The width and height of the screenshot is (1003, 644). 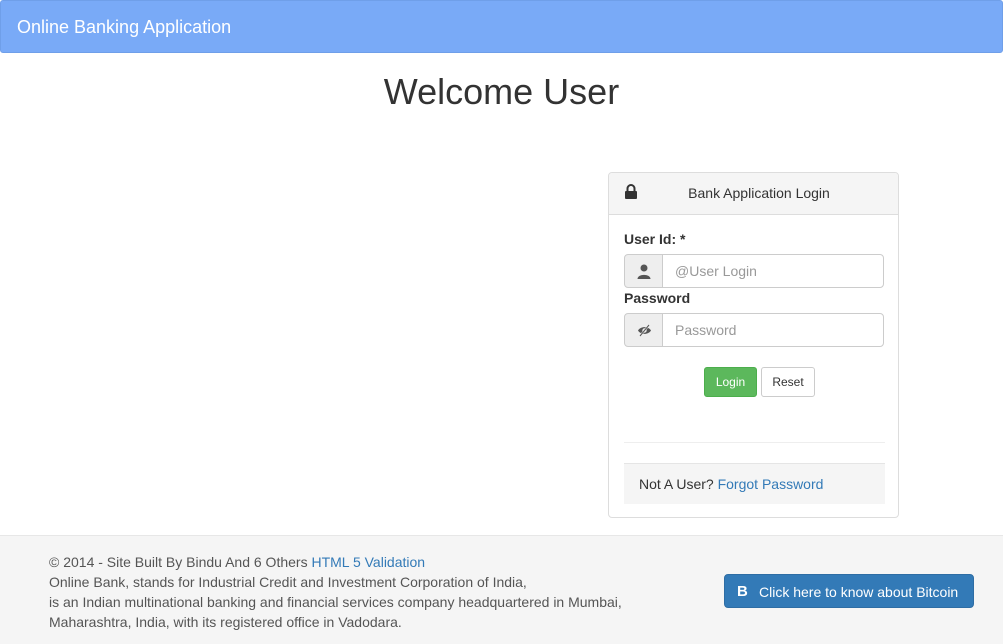 I want to click on forgot-password-link: Forgot Password, so click(x=771, y=484).